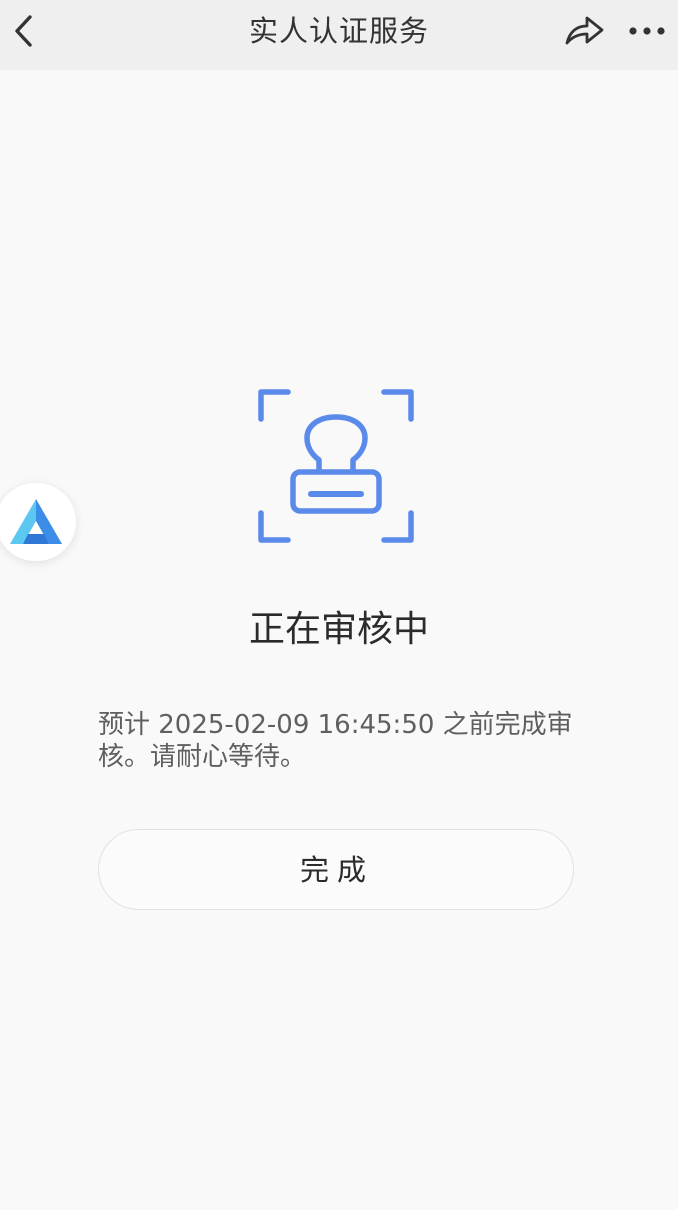 The image size is (678, 1210). I want to click on more-dots-icon, so click(647, 31).